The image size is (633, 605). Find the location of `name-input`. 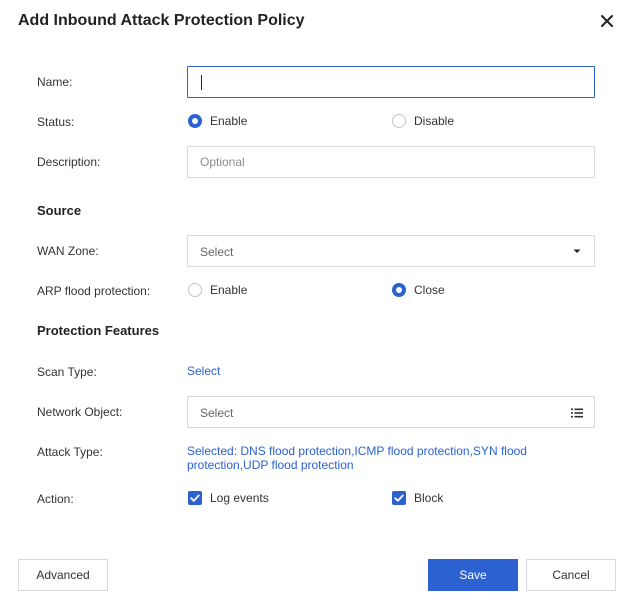

name-input is located at coordinates (391, 82).